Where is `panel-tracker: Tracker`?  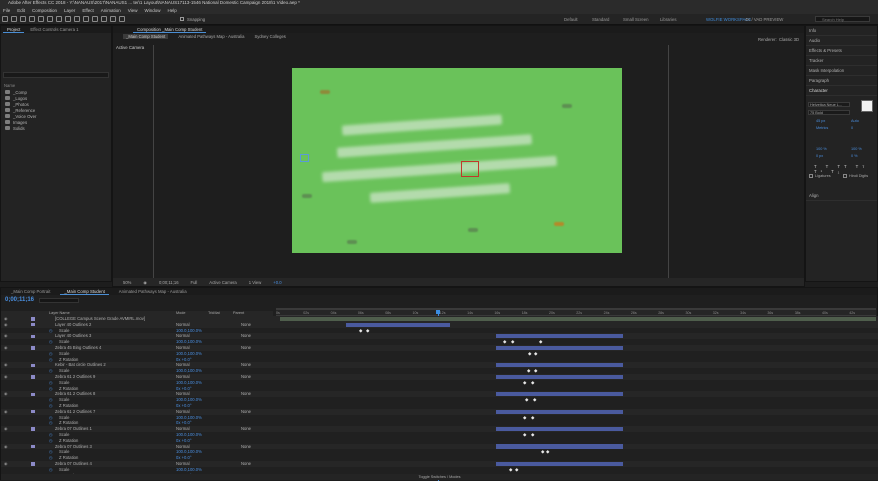
panel-tracker: Tracker is located at coordinates (841, 61).